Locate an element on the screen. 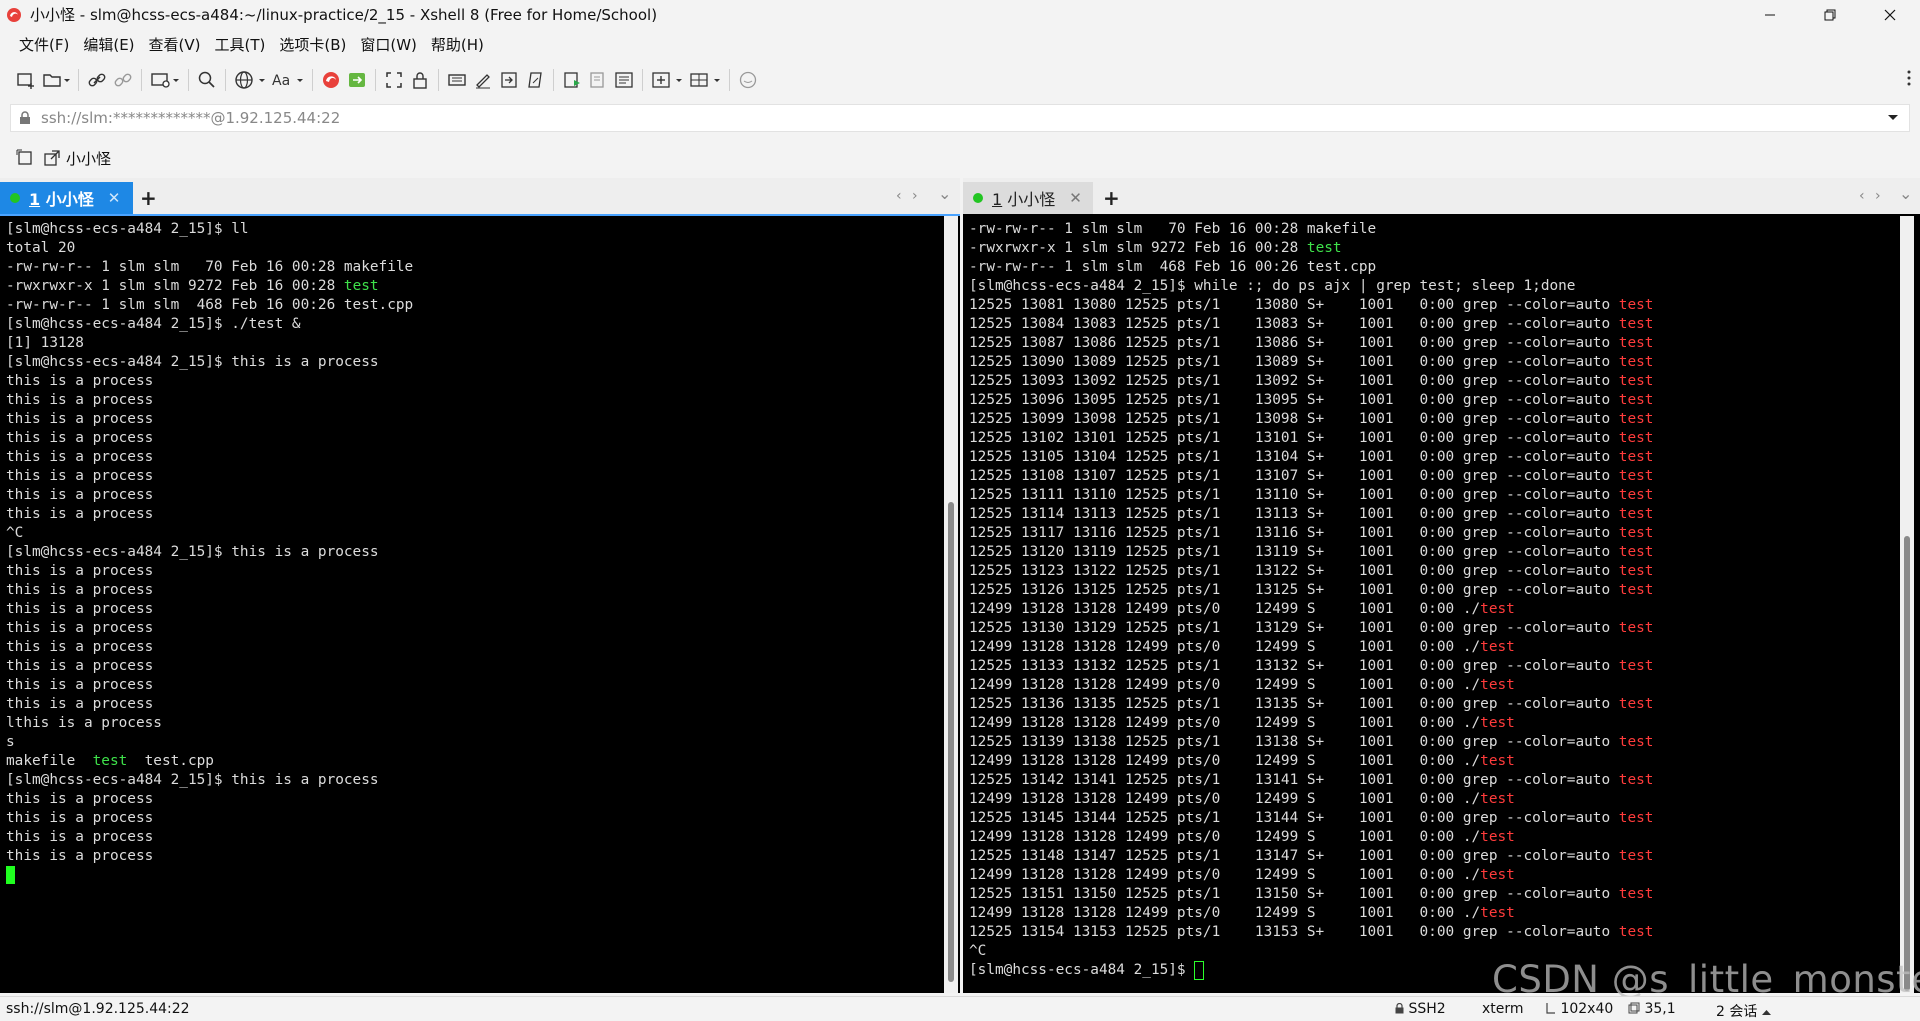  session-list-icon is located at coordinates (25, 158).